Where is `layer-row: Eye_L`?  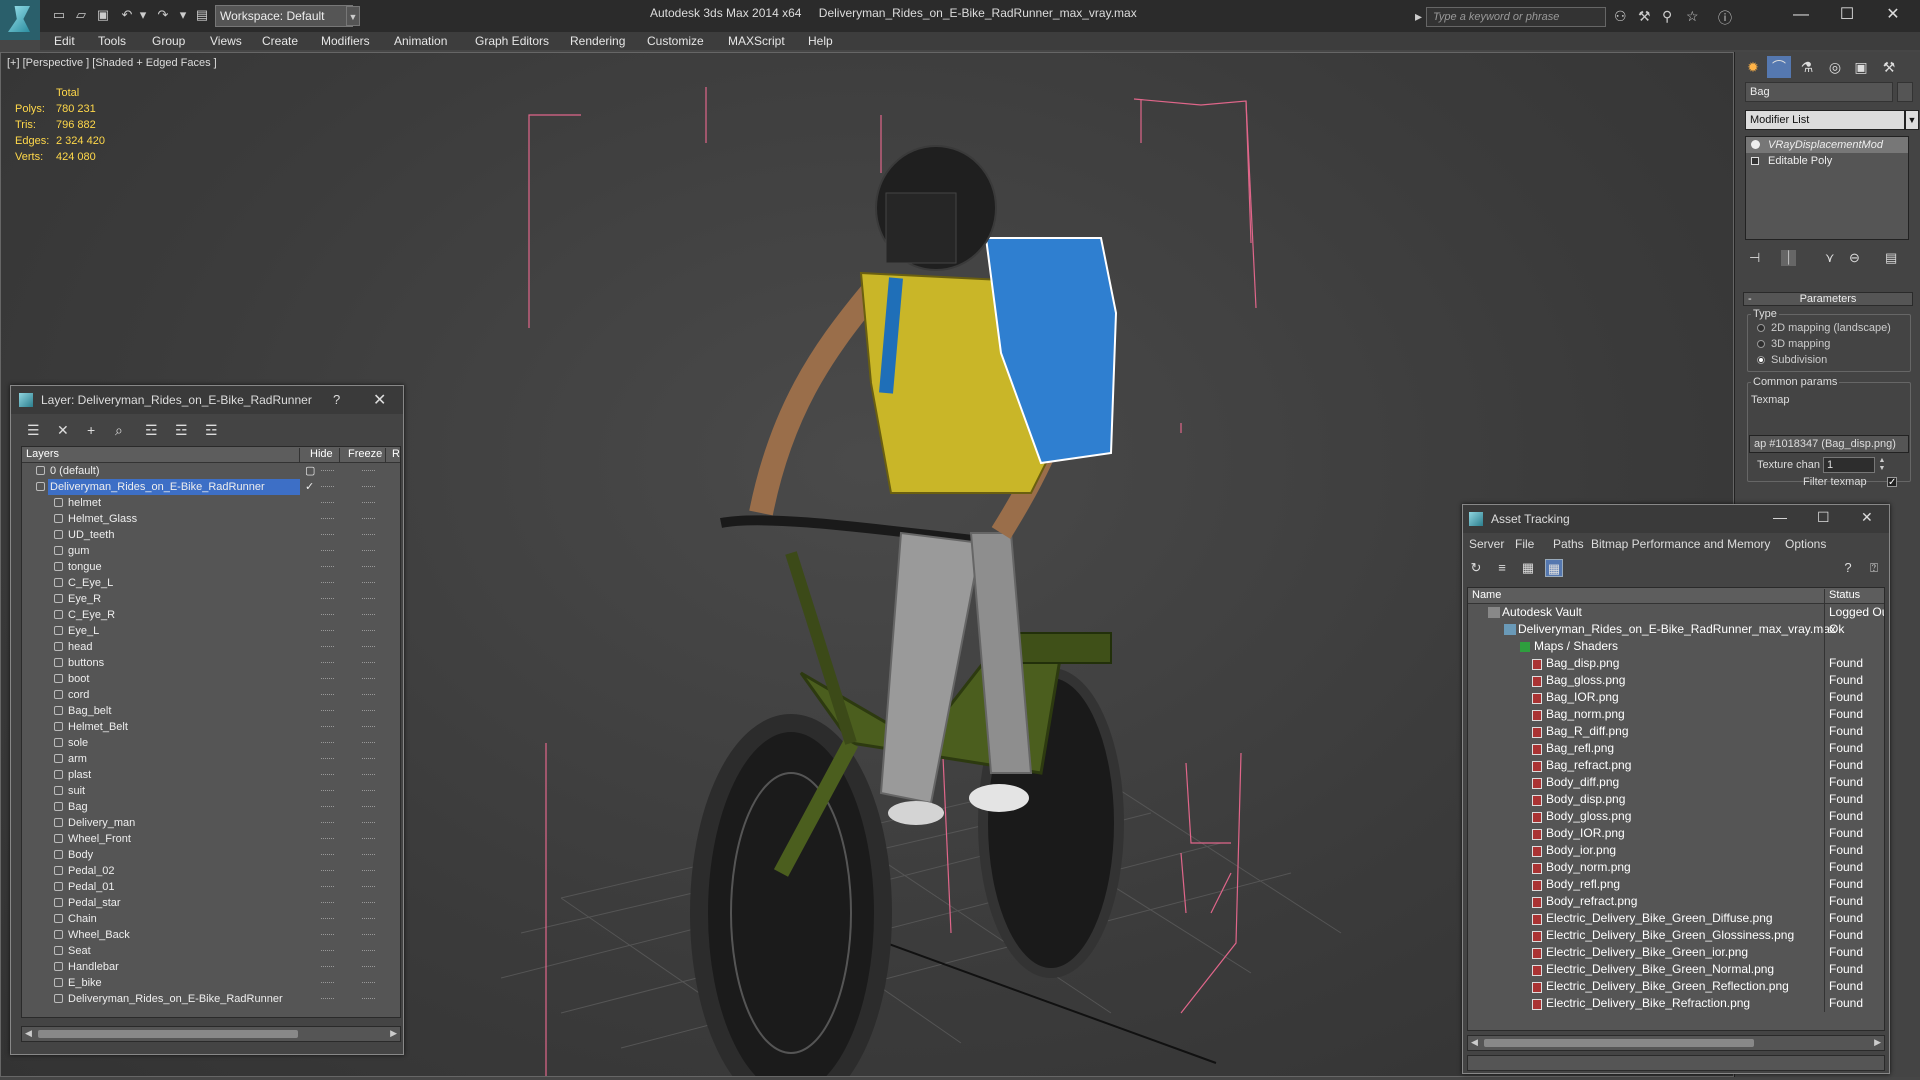
layer-row: Eye_L is located at coordinates (211, 631).